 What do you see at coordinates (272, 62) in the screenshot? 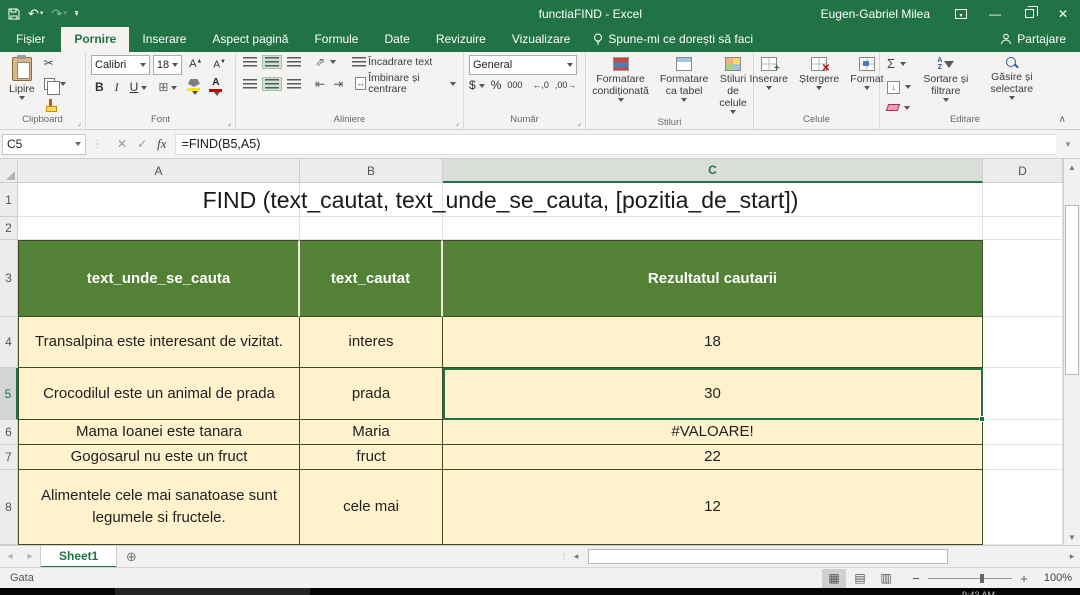
I see `align-middle-button` at bounding box center [272, 62].